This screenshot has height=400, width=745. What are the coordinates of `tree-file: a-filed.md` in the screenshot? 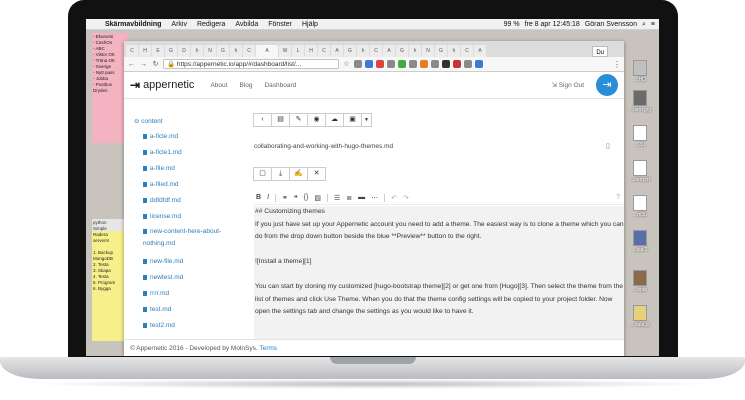 It's located at (161, 184).